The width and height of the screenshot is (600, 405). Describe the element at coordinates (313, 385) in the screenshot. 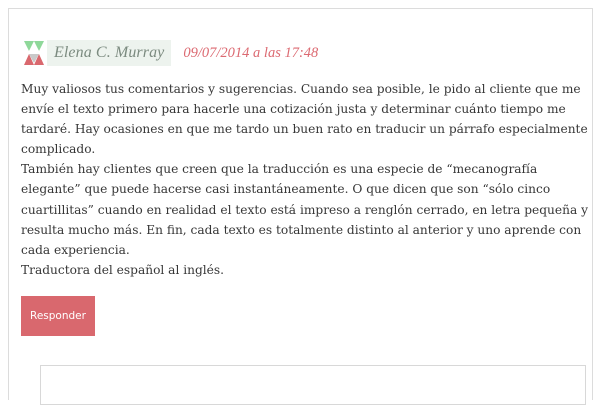

I see `reply-form-box` at that location.